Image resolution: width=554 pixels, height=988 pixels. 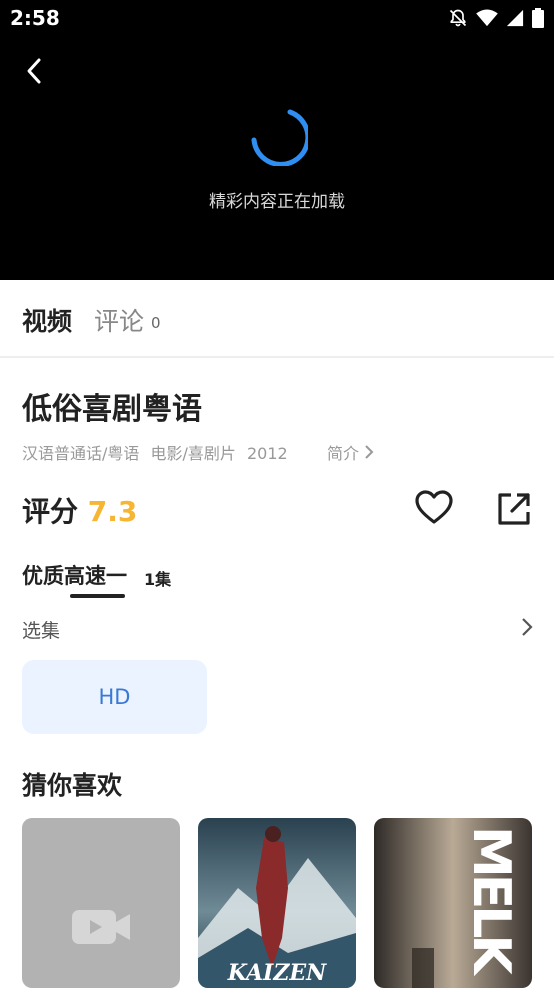 What do you see at coordinates (101, 903) in the screenshot?
I see `recommendation-card` at bounding box center [101, 903].